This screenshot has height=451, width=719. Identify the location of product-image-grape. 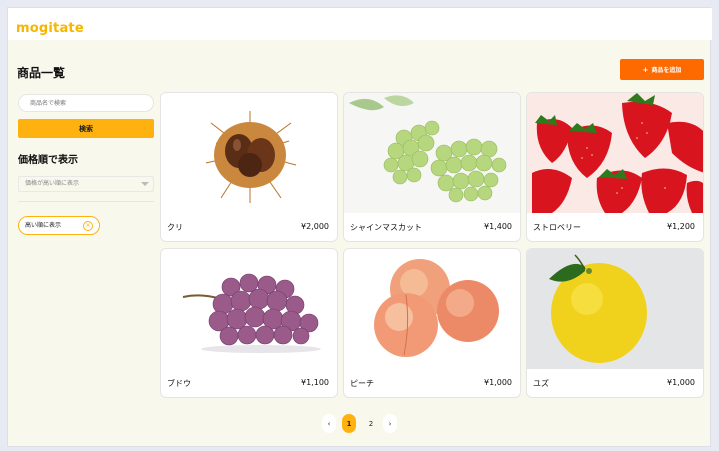
(249, 309).